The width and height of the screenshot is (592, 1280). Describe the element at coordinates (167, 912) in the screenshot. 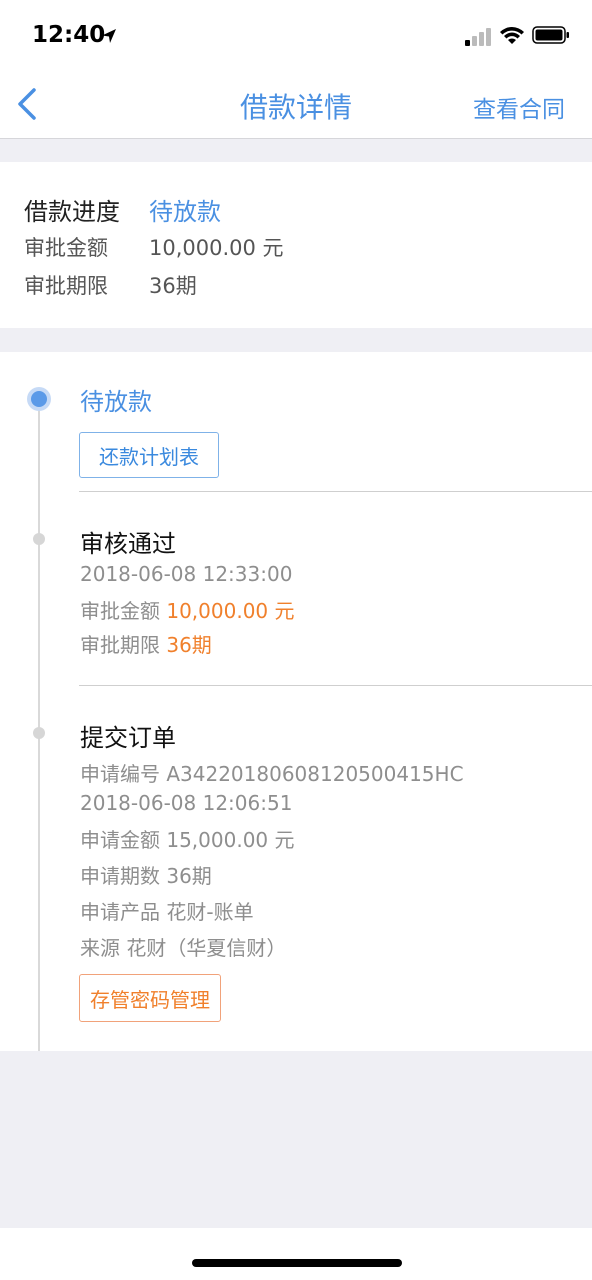

I see `requested-product: 申请产品 花财-账单` at that location.